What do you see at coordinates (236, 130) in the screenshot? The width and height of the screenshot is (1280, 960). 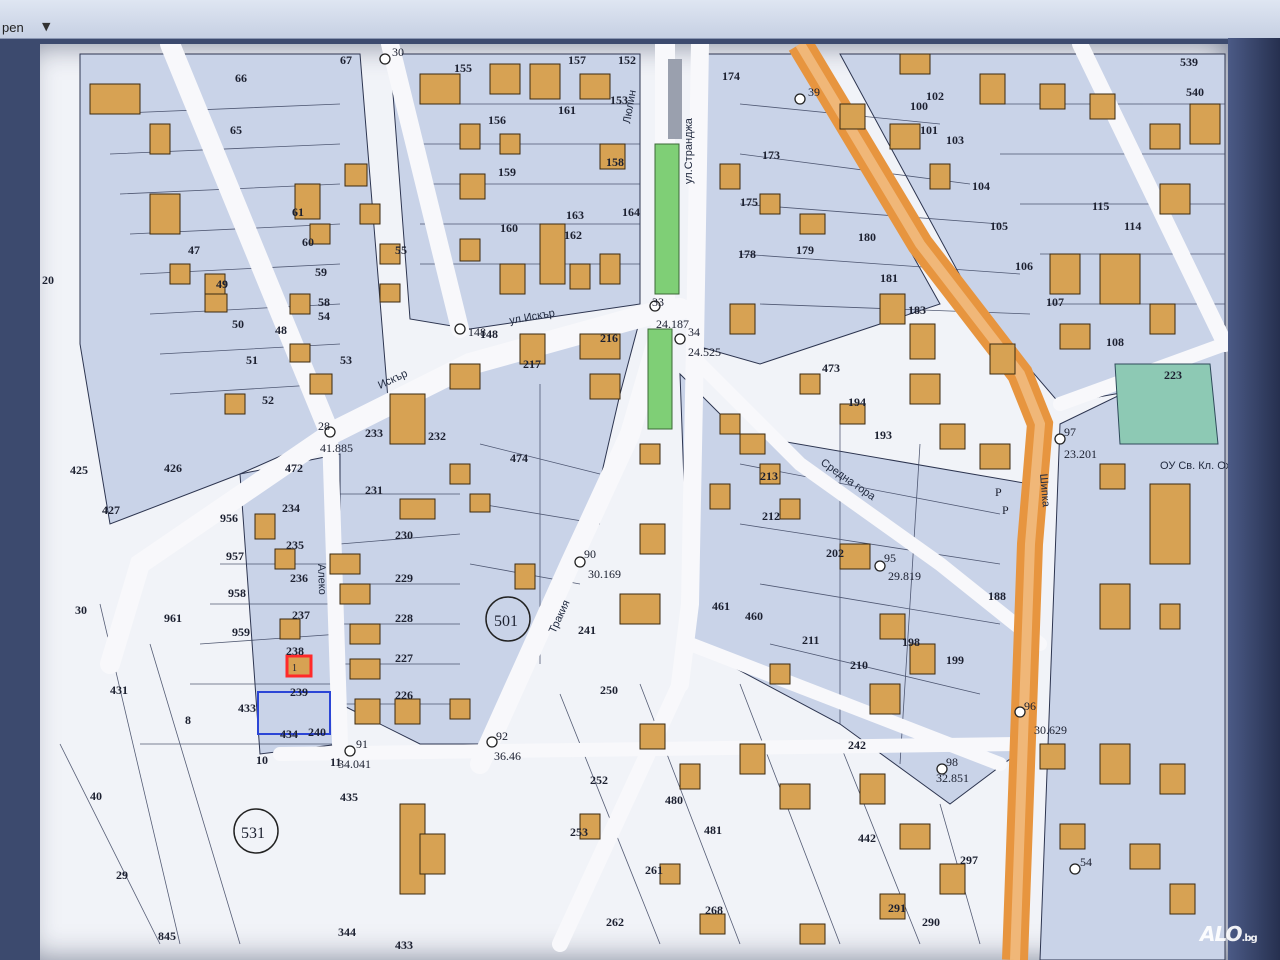 I see `svg-text: 65` at bounding box center [236, 130].